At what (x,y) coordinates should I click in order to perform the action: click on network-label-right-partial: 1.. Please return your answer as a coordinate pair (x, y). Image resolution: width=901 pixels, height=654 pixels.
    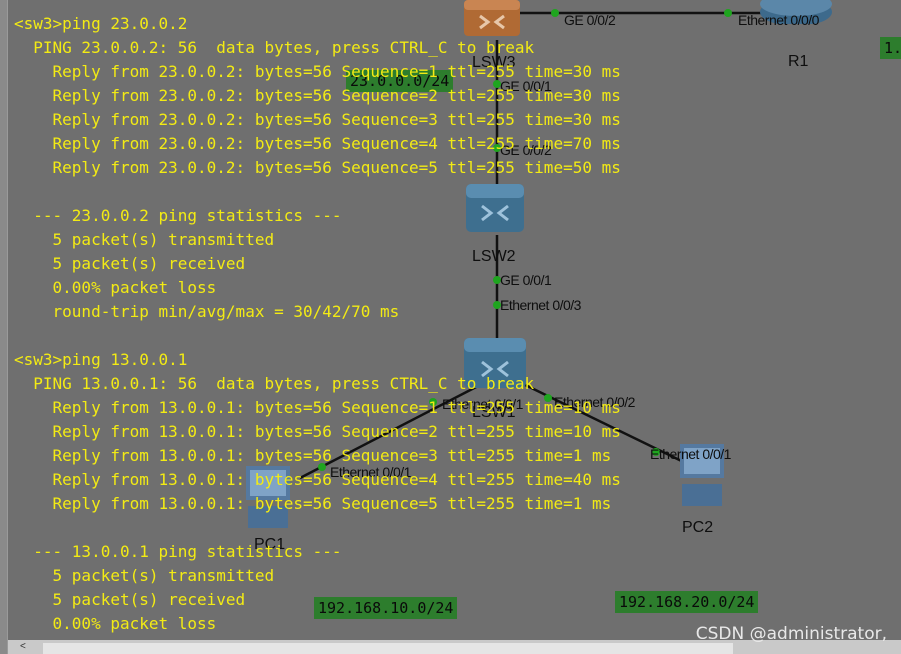
    Looking at the image, I should click on (890, 48).